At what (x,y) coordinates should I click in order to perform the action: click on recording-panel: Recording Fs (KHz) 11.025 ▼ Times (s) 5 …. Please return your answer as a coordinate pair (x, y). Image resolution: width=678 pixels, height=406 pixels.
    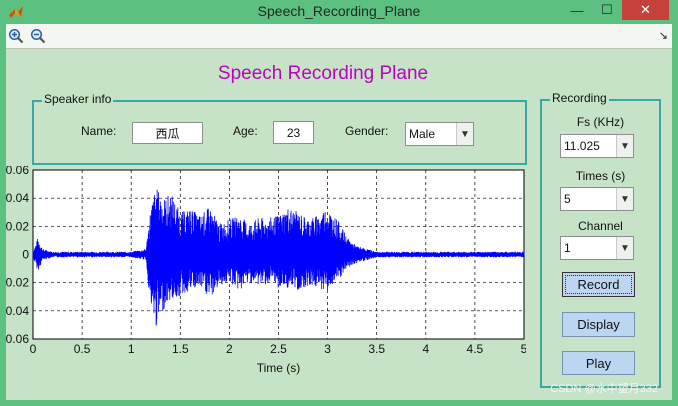
    Looking at the image, I should click on (600, 239).